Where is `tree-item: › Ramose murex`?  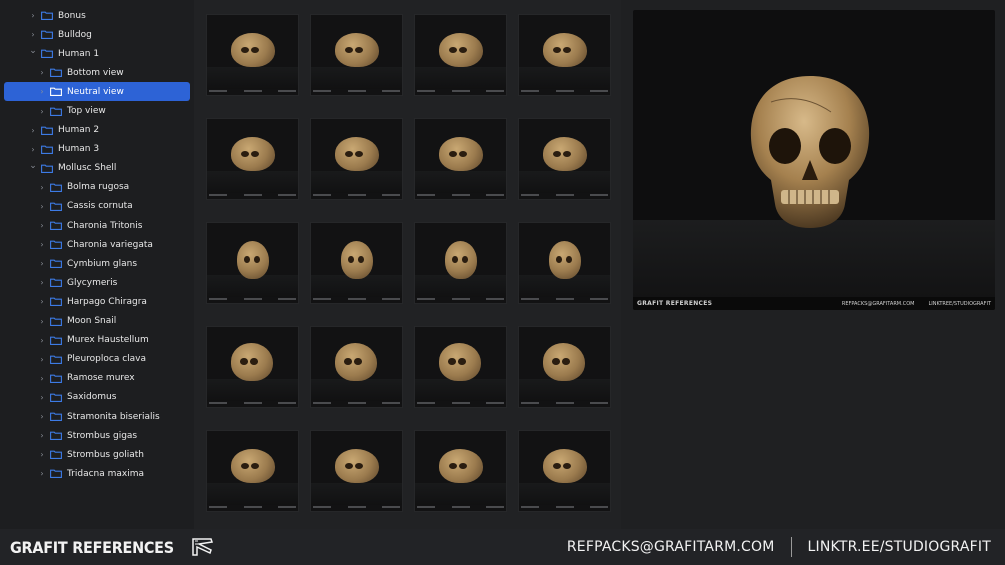
tree-item: › Ramose murex is located at coordinates (97, 378).